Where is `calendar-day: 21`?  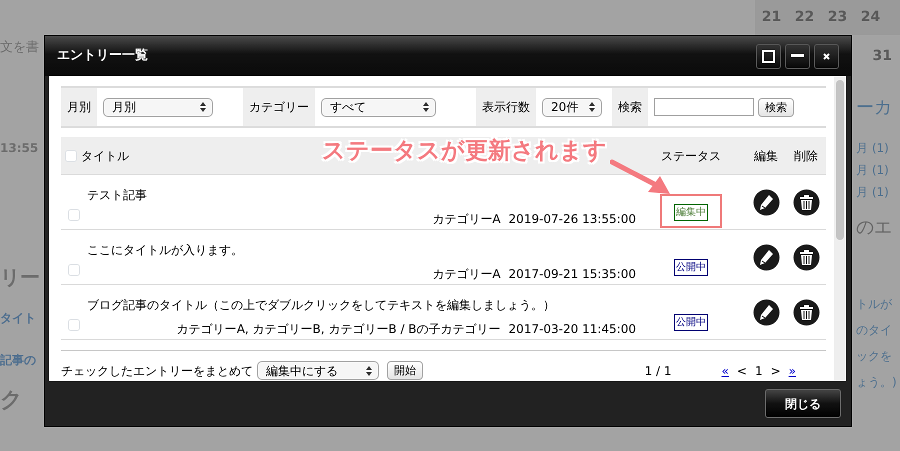 calendar-day: 21 is located at coordinates (771, 17).